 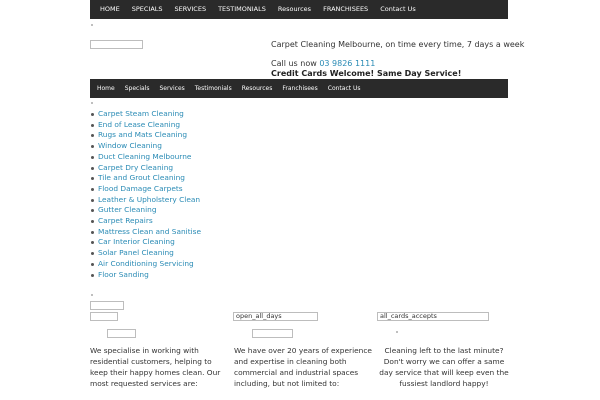 I want to click on top-nav-resources: Resources, so click(x=294, y=9).